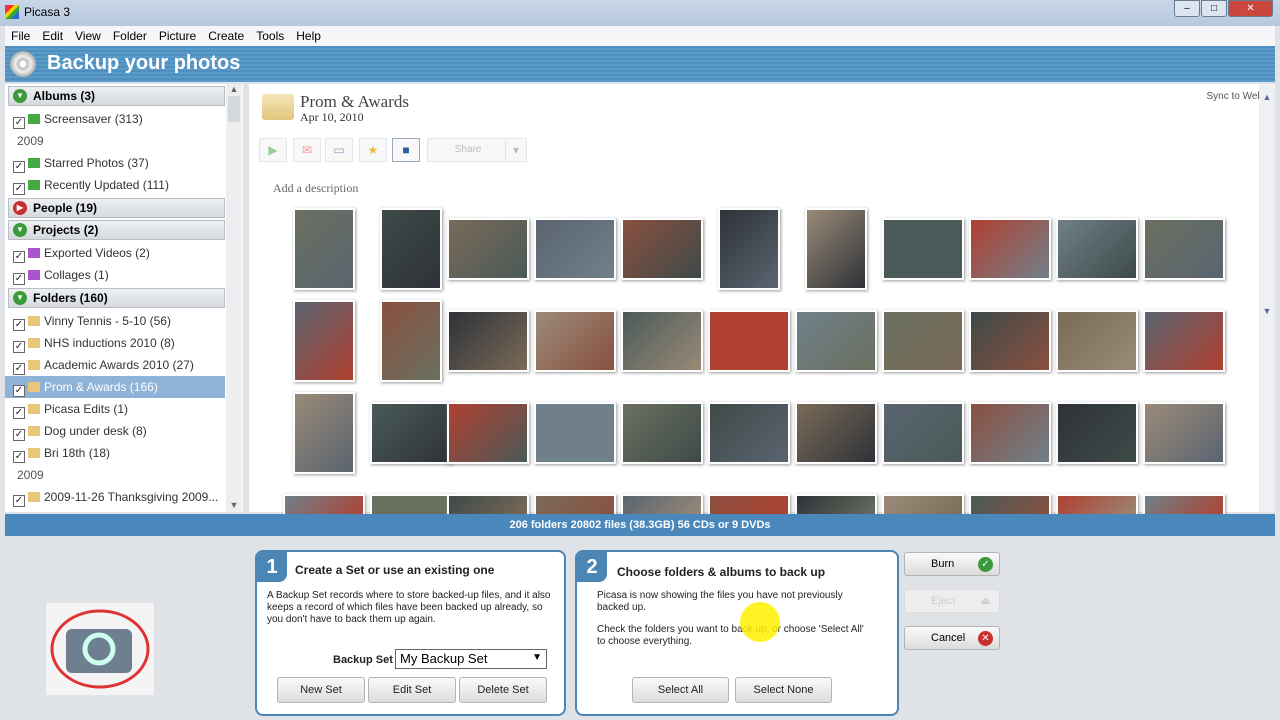 The height and width of the screenshot is (720, 1280). What do you see at coordinates (273, 150) in the screenshot?
I see `play-icon: ▶` at bounding box center [273, 150].